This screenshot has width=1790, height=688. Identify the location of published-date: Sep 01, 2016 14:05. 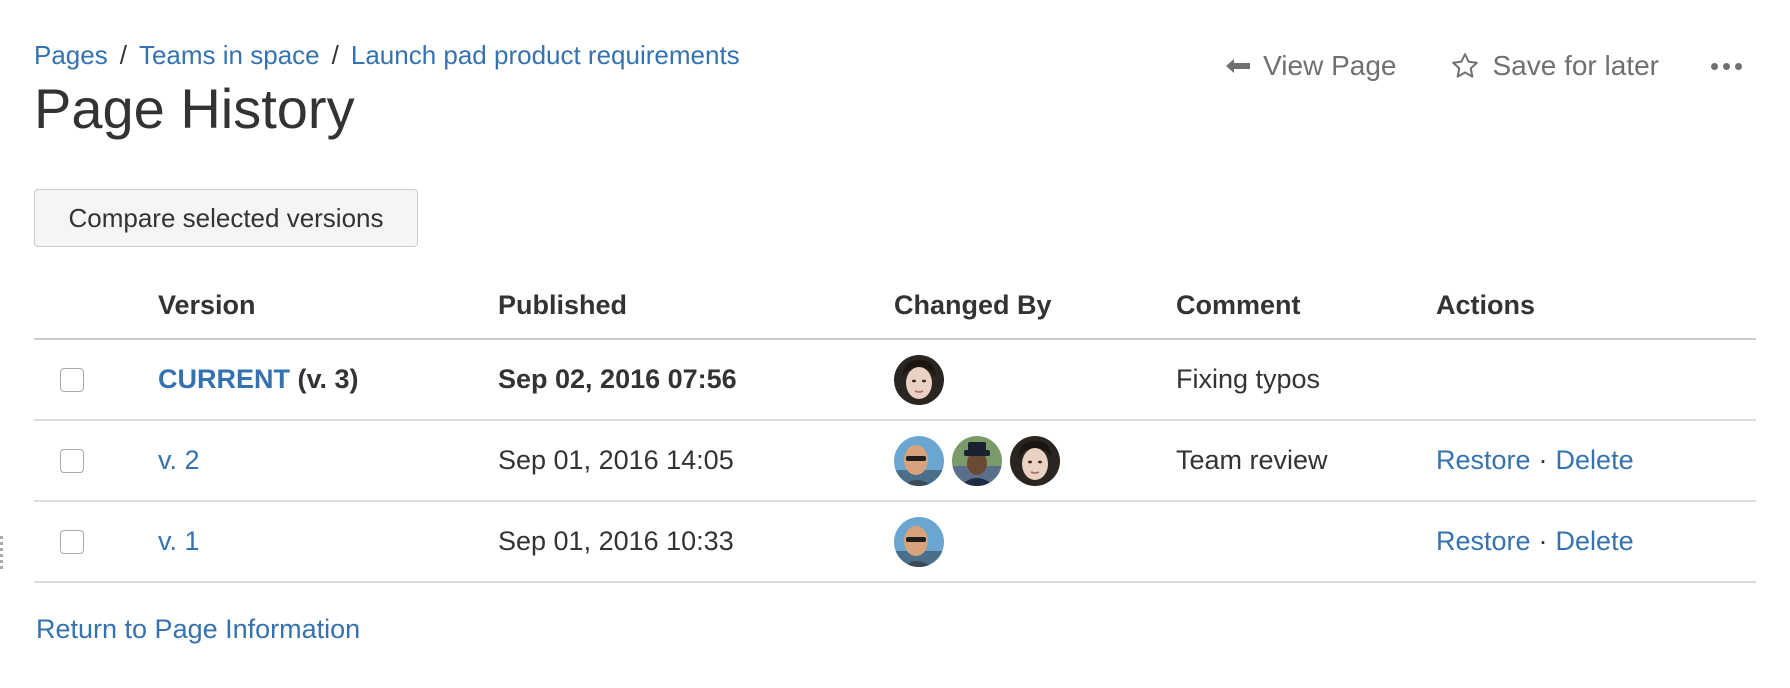
(616, 460).